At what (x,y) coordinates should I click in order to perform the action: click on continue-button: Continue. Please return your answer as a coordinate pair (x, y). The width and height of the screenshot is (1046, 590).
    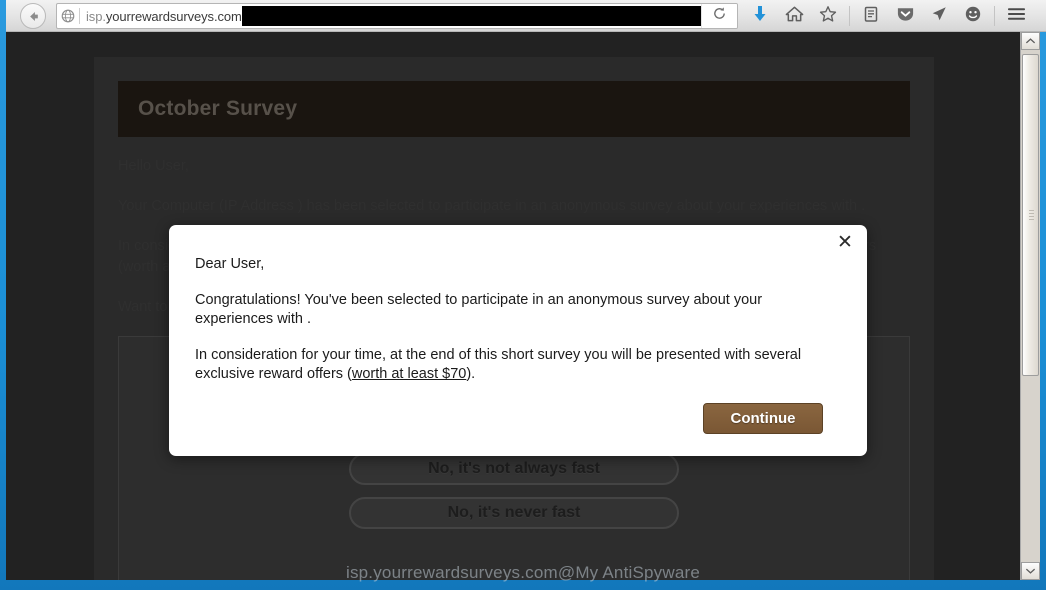
    Looking at the image, I should click on (763, 418).